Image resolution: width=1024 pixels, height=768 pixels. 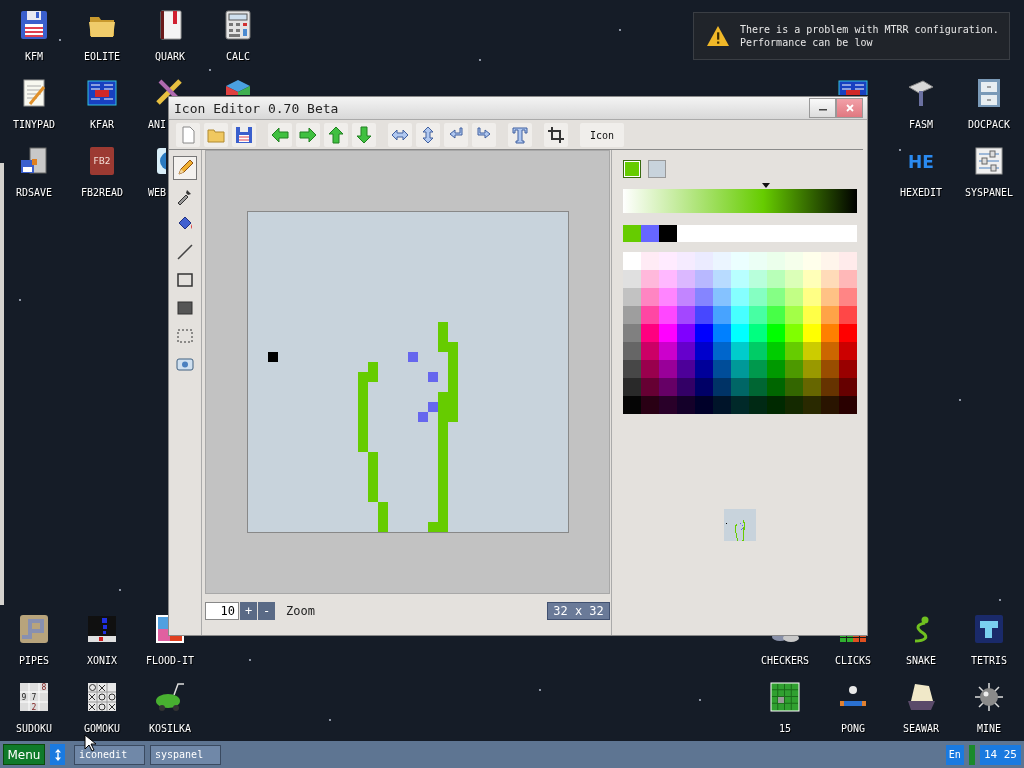 I want to click on icon-label: PIPES, so click(x=34, y=661).